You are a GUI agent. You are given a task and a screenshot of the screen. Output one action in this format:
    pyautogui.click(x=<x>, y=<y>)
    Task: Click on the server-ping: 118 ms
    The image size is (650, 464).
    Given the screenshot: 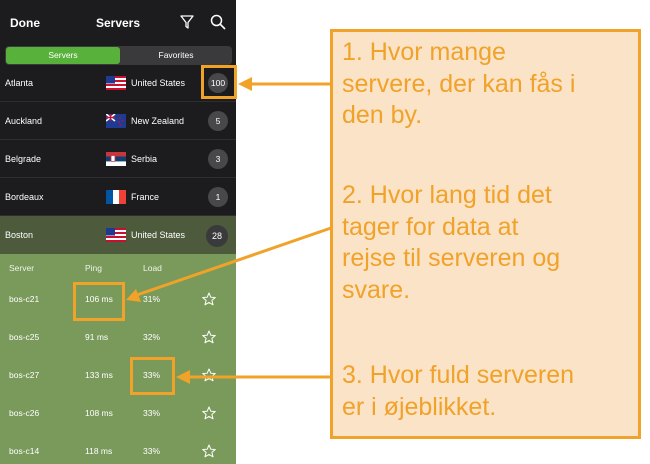 What is the action you would take?
    pyautogui.click(x=99, y=451)
    